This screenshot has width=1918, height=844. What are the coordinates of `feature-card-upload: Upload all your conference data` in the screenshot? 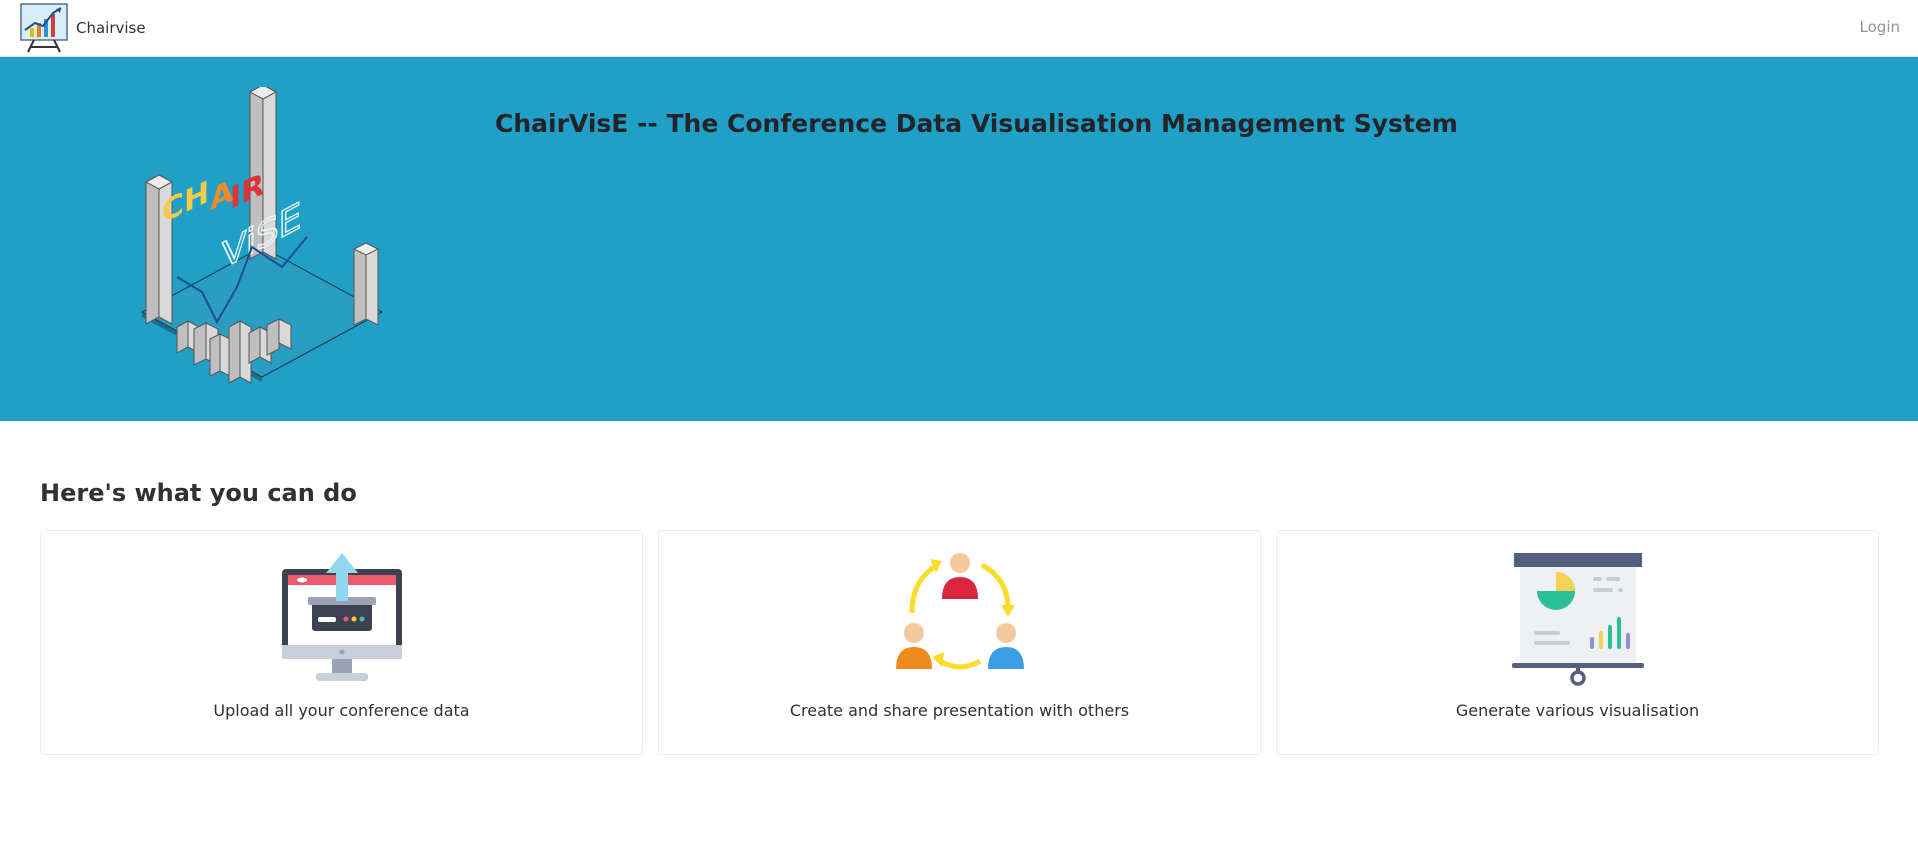 It's located at (341, 642).